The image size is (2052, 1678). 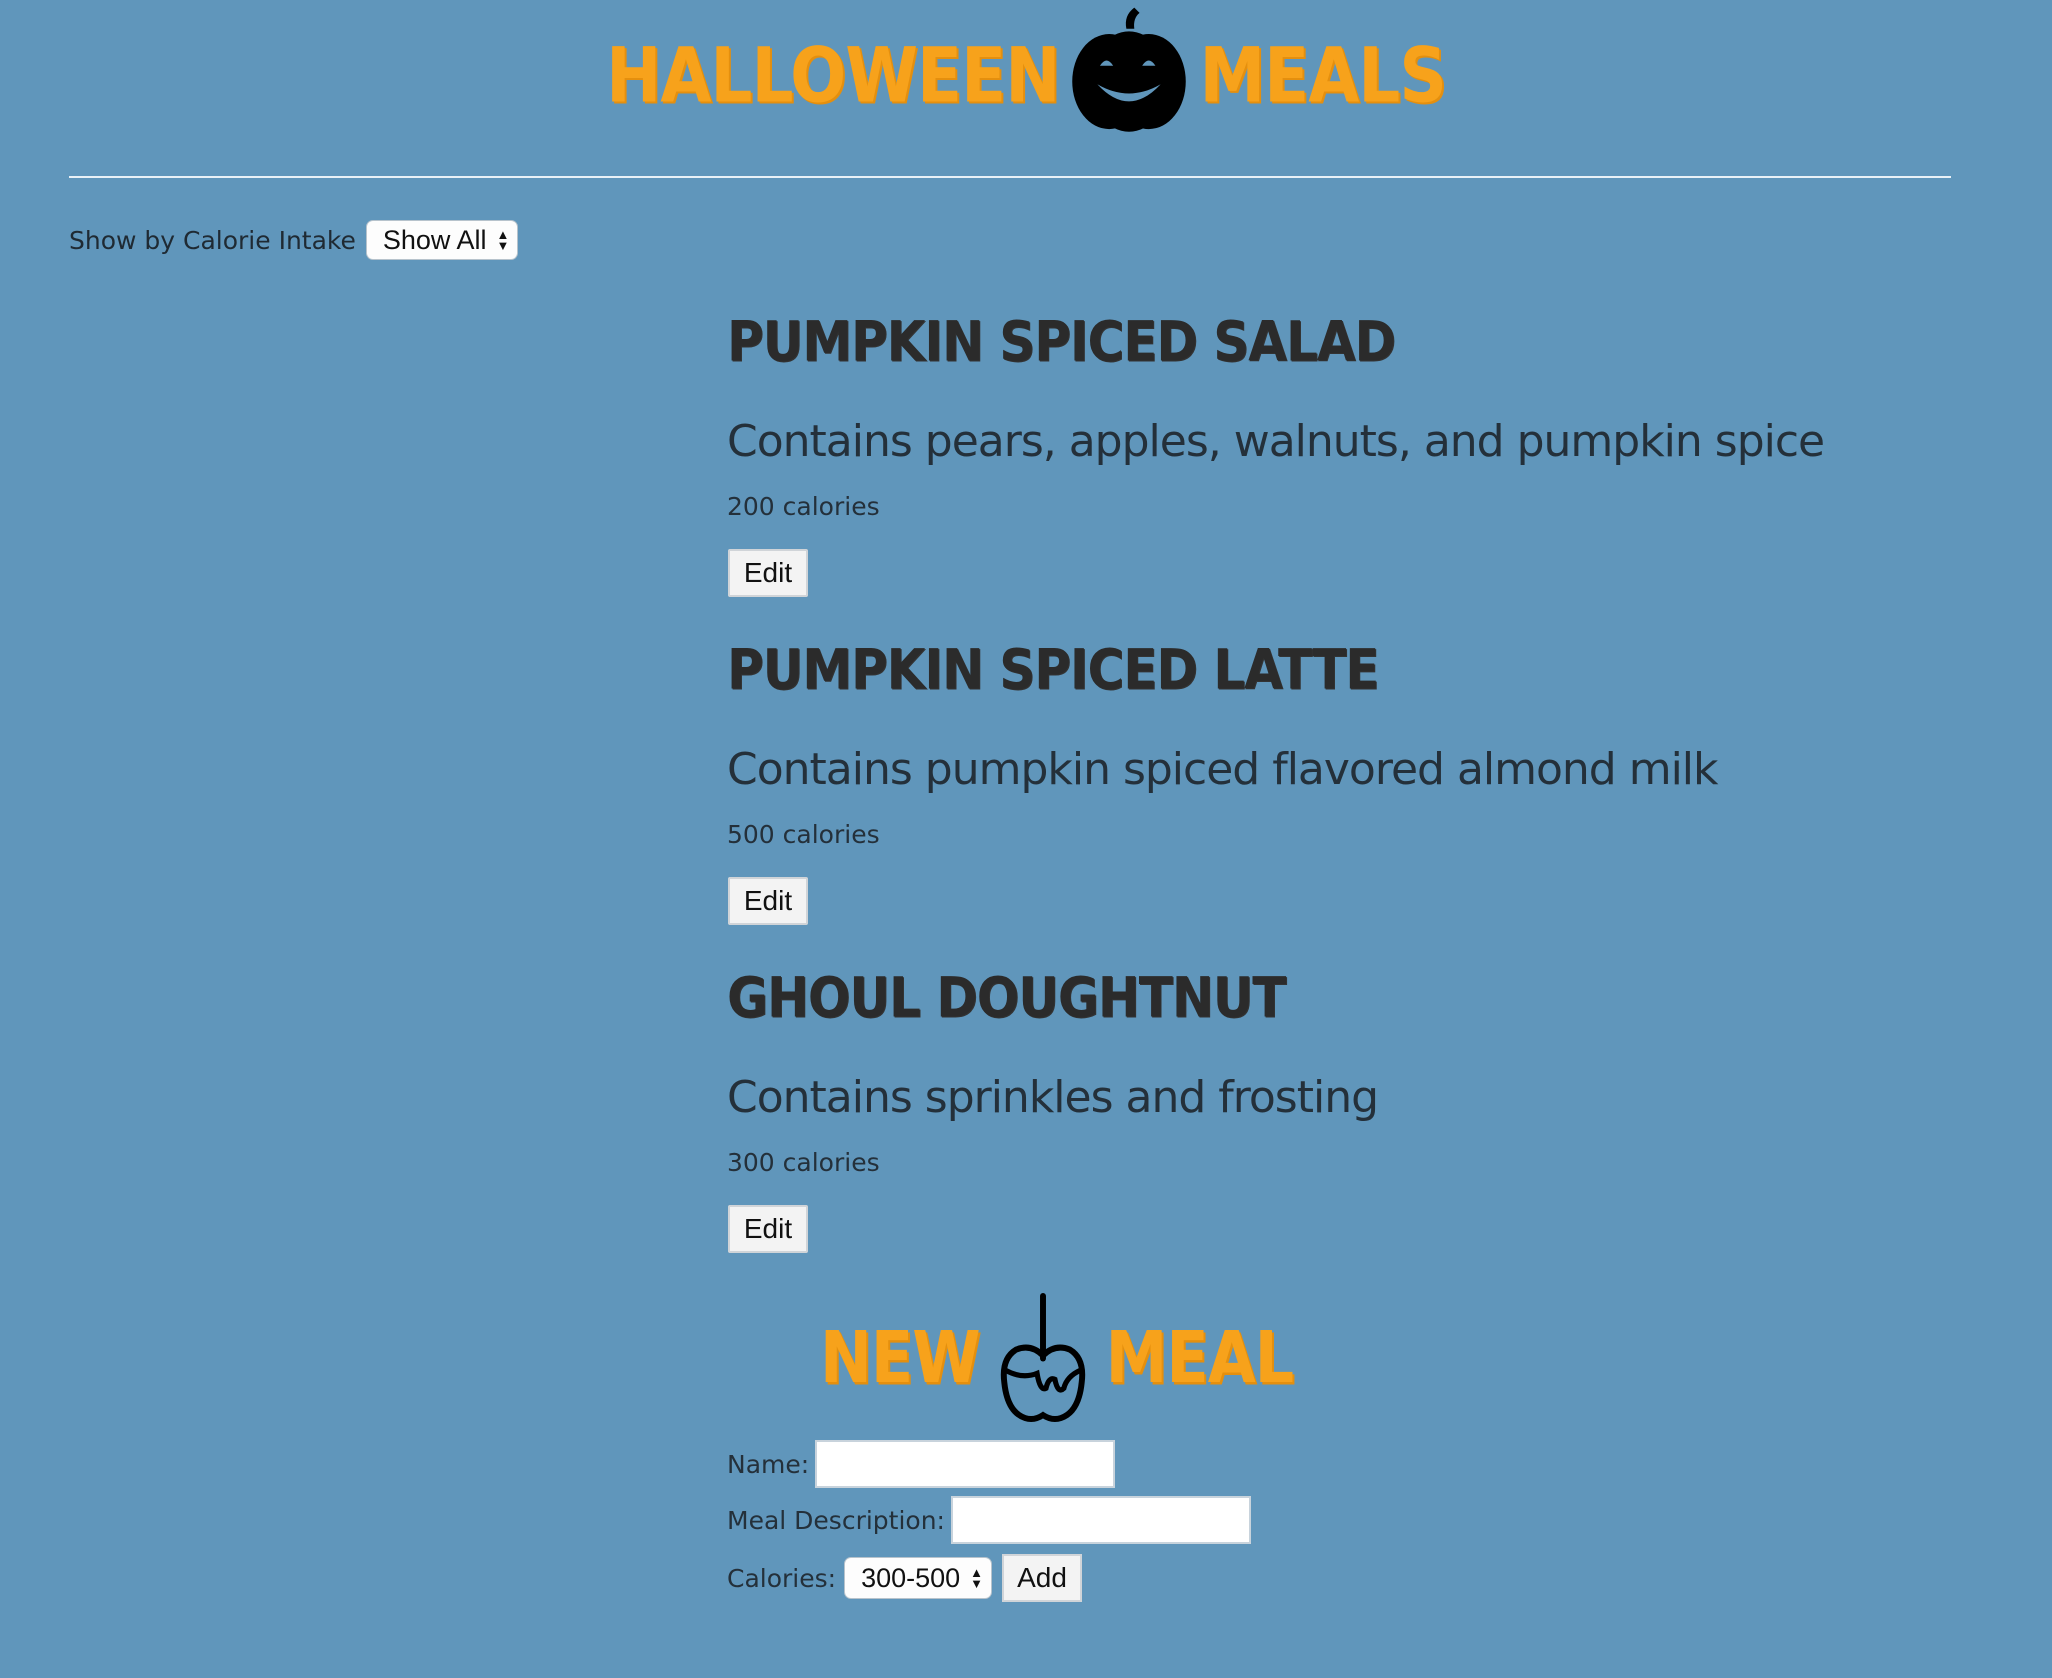 What do you see at coordinates (1100, 1520) in the screenshot?
I see `description-input` at bounding box center [1100, 1520].